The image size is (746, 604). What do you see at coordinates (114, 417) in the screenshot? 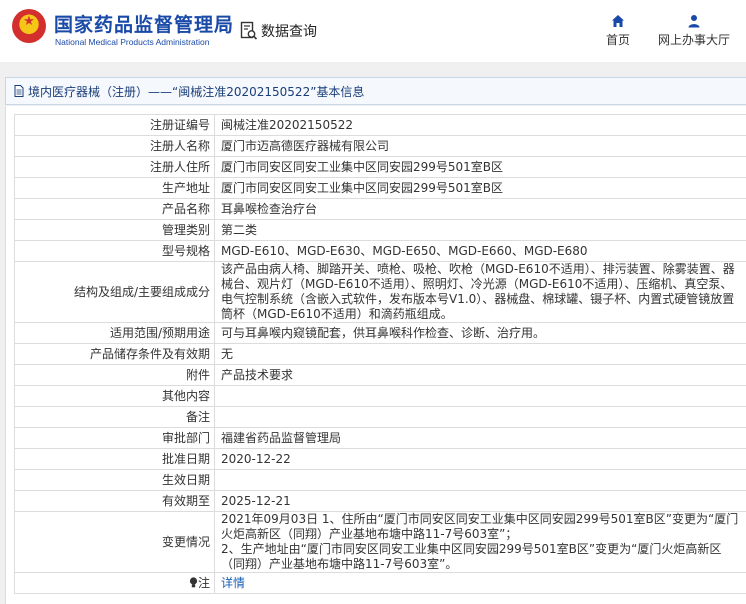
I see `field-label: 备注` at bounding box center [114, 417].